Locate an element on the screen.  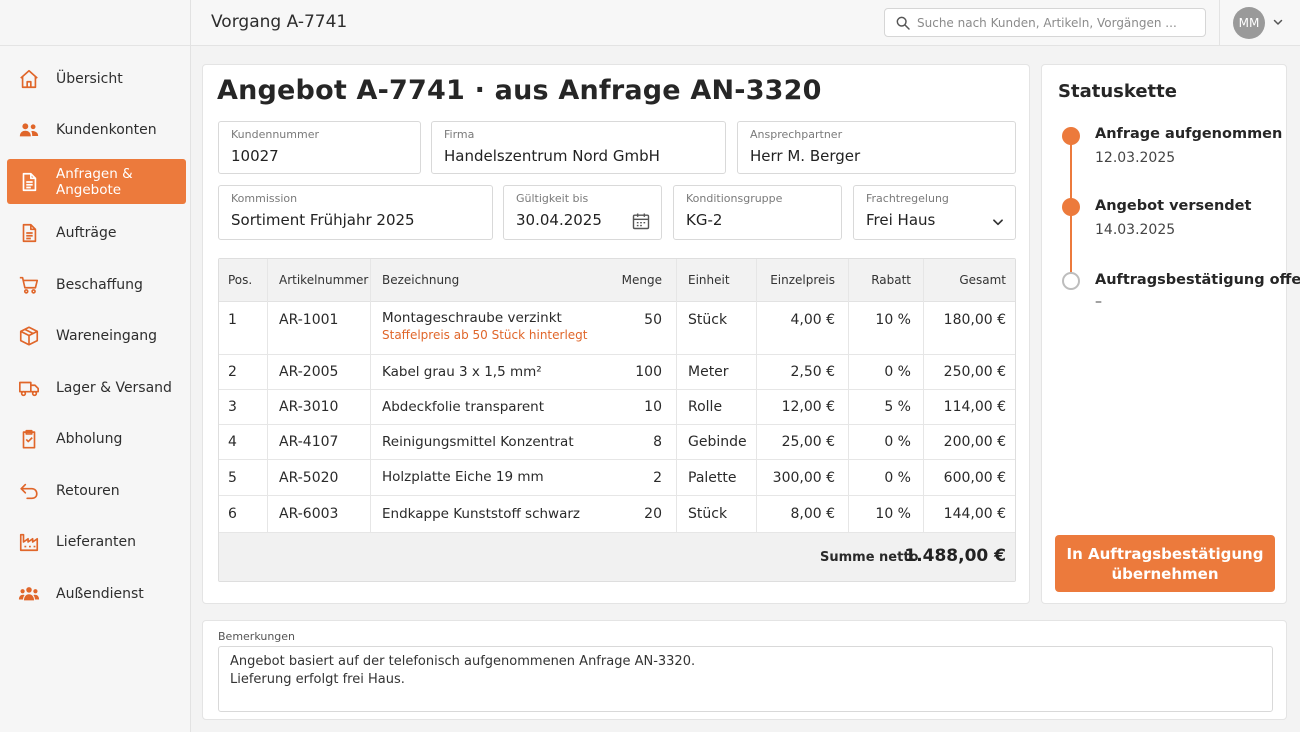
cell-artikelnummer: AR-5020 is located at coordinates (309, 478).